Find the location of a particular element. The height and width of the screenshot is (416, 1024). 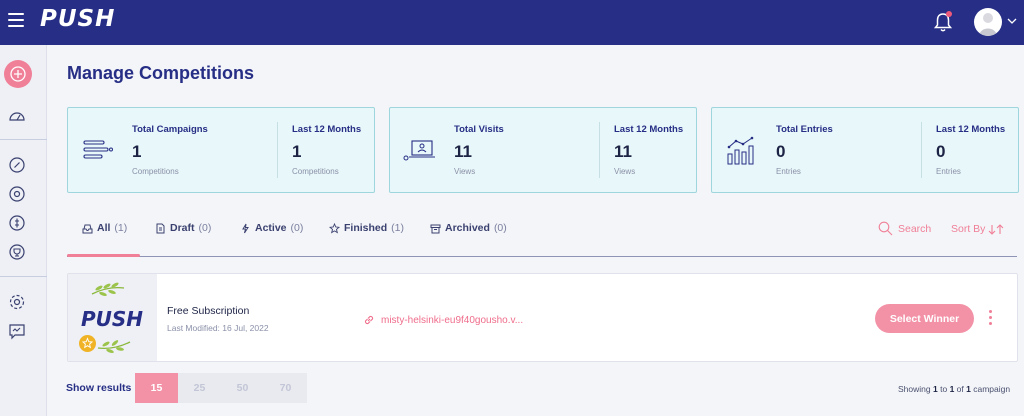

bar-trend-icon is located at coordinates (740, 150).